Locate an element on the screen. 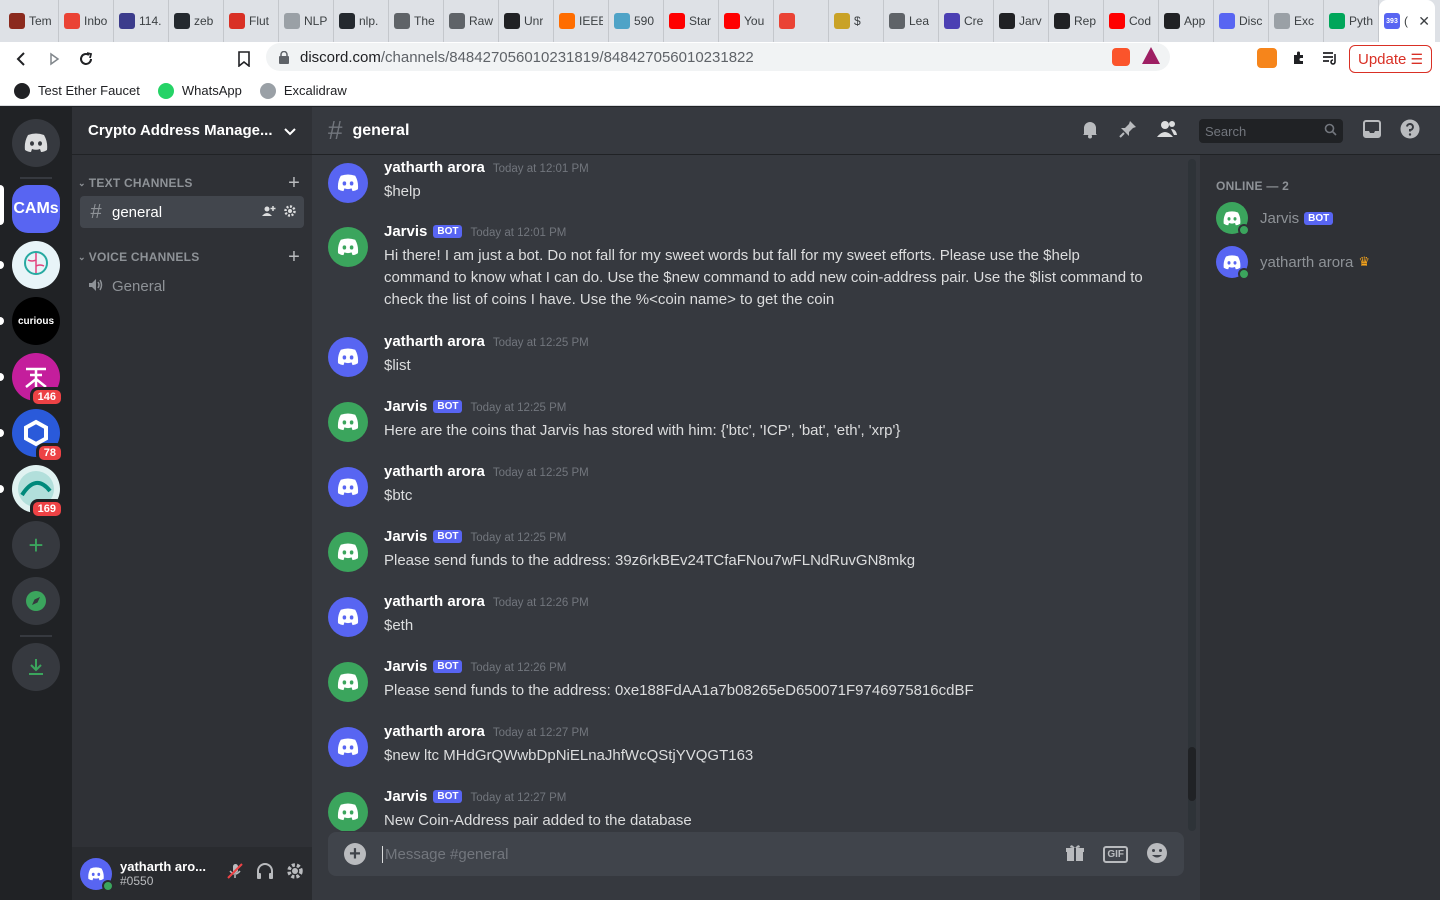 The width and height of the screenshot is (1440, 900). download-apps-button is located at coordinates (36, 667).